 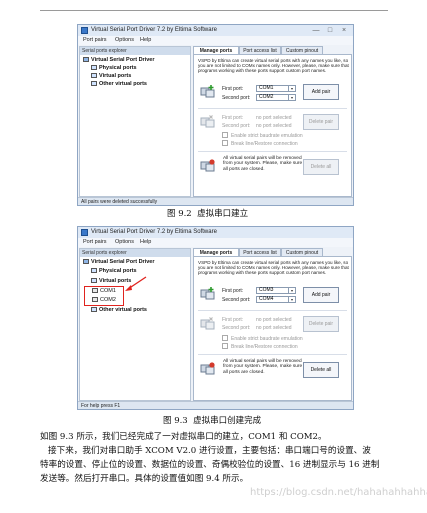 What do you see at coordinates (233, 320) in the screenshot?
I see `first-port-label-disabled: First port:` at bounding box center [233, 320].